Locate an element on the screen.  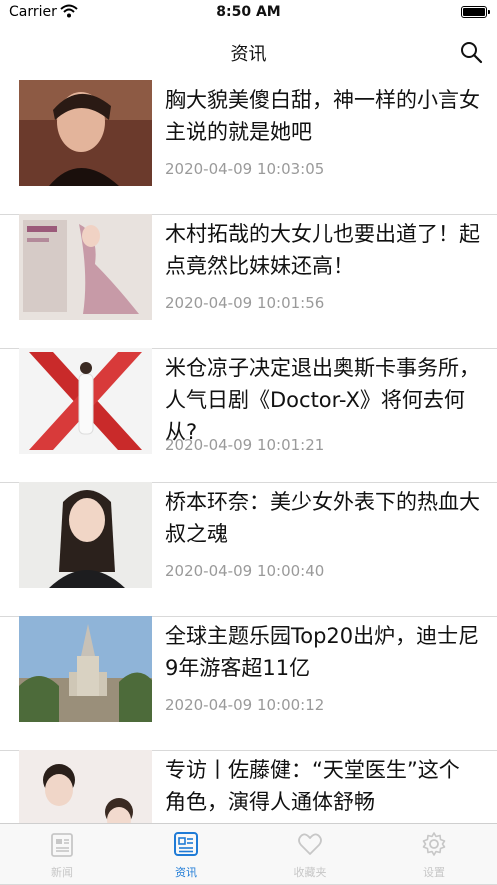
gear-icon is located at coordinates (434, 844).